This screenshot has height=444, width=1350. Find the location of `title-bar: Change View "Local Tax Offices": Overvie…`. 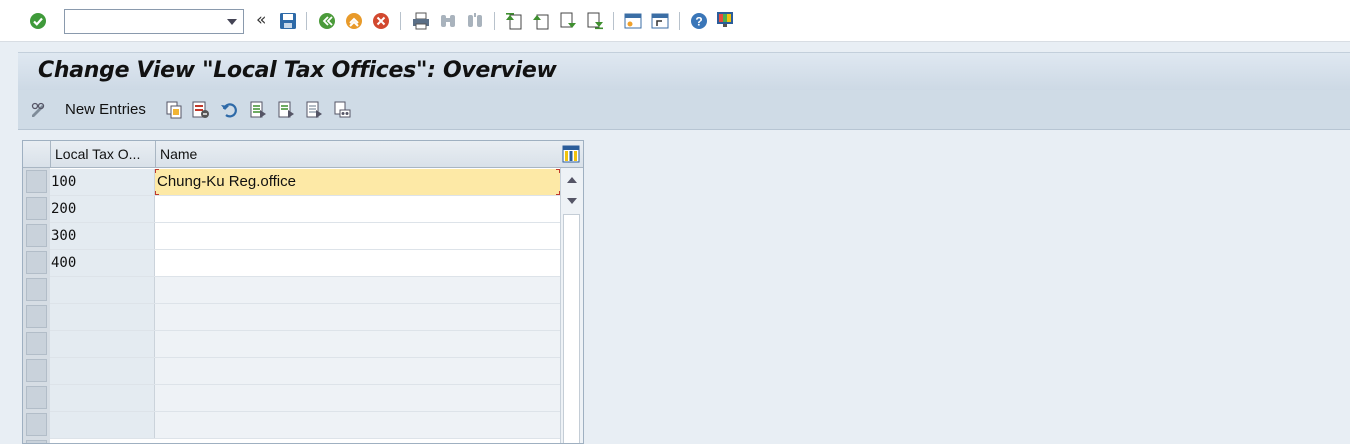

title-bar: Change View "Local Tax Offices": Overvie… is located at coordinates (684, 71).